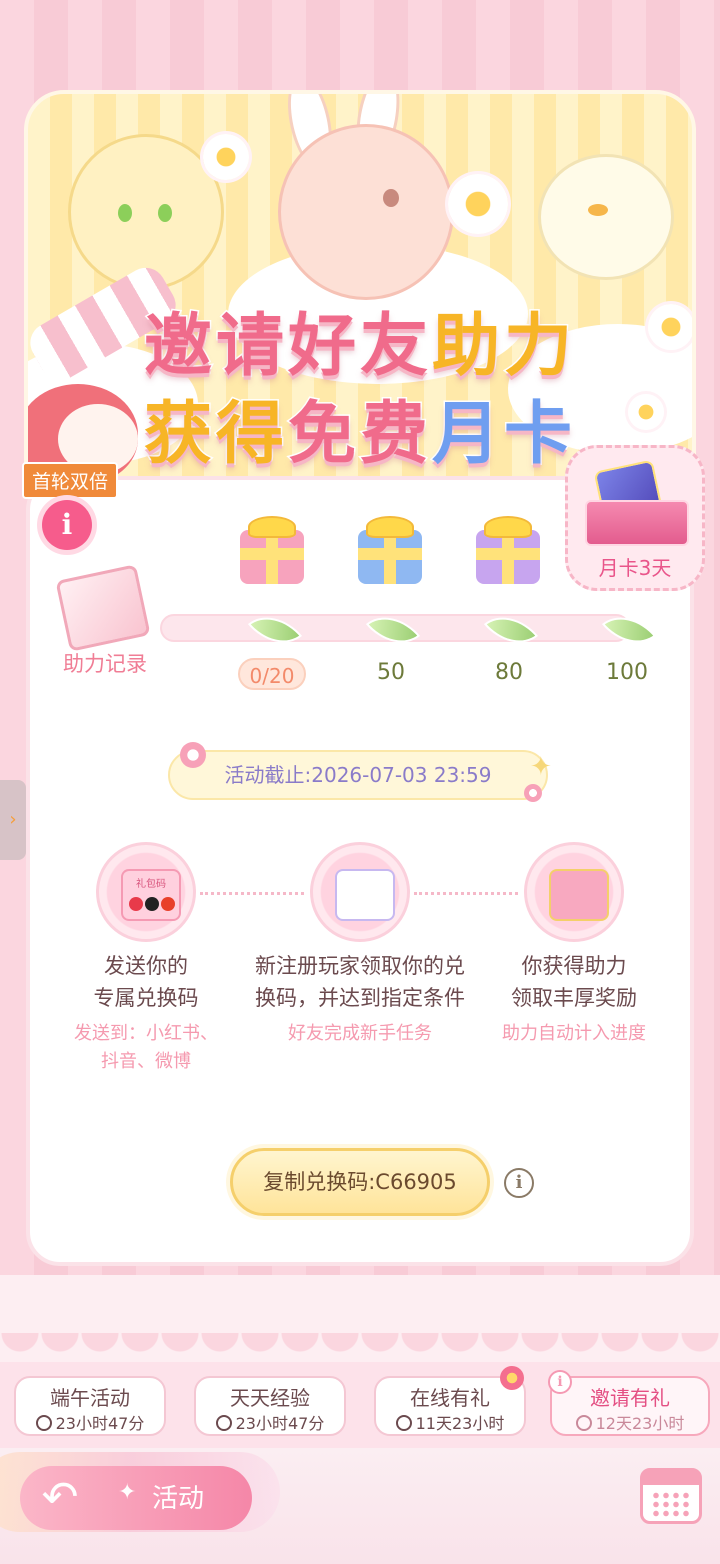 This screenshot has width=720, height=1564. I want to click on milestone-value: 100, so click(627, 672).